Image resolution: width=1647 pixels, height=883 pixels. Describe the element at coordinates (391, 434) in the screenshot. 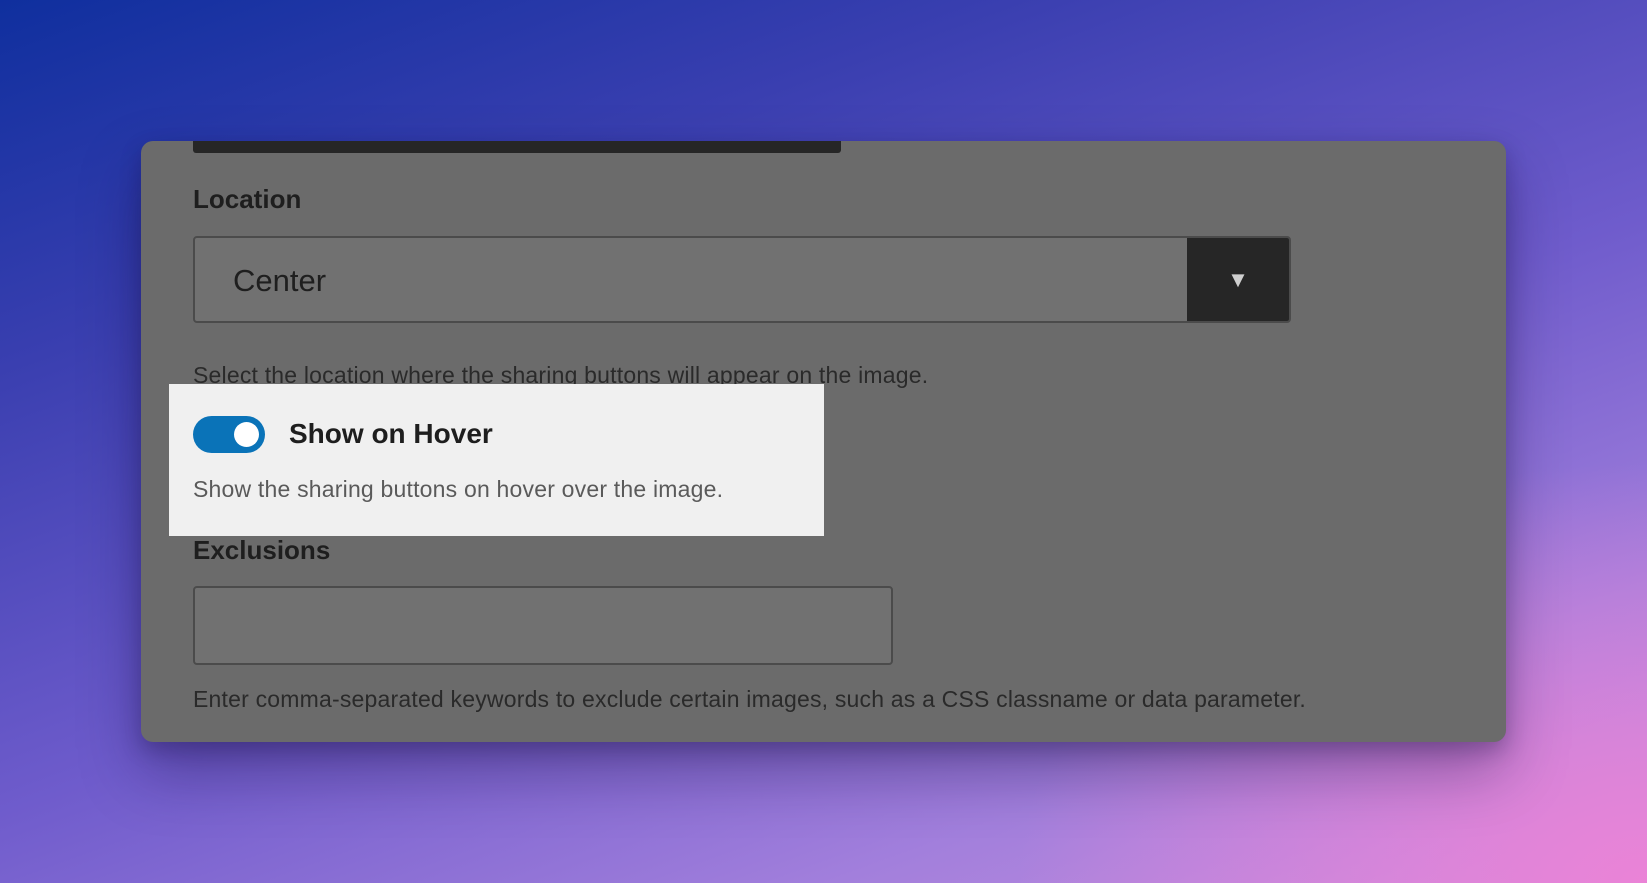

I see `show-on-hover-label: Show on Hover` at that location.